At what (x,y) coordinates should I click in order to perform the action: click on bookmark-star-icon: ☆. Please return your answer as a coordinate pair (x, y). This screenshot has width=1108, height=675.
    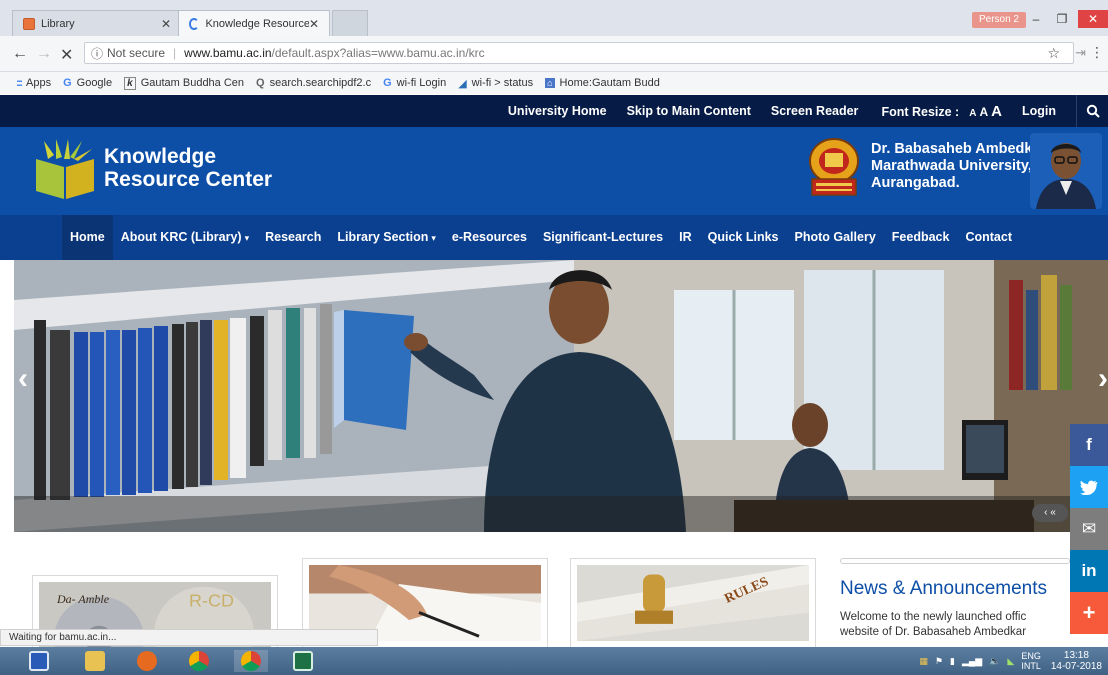
    Looking at the image, I should click on (1053, 53).